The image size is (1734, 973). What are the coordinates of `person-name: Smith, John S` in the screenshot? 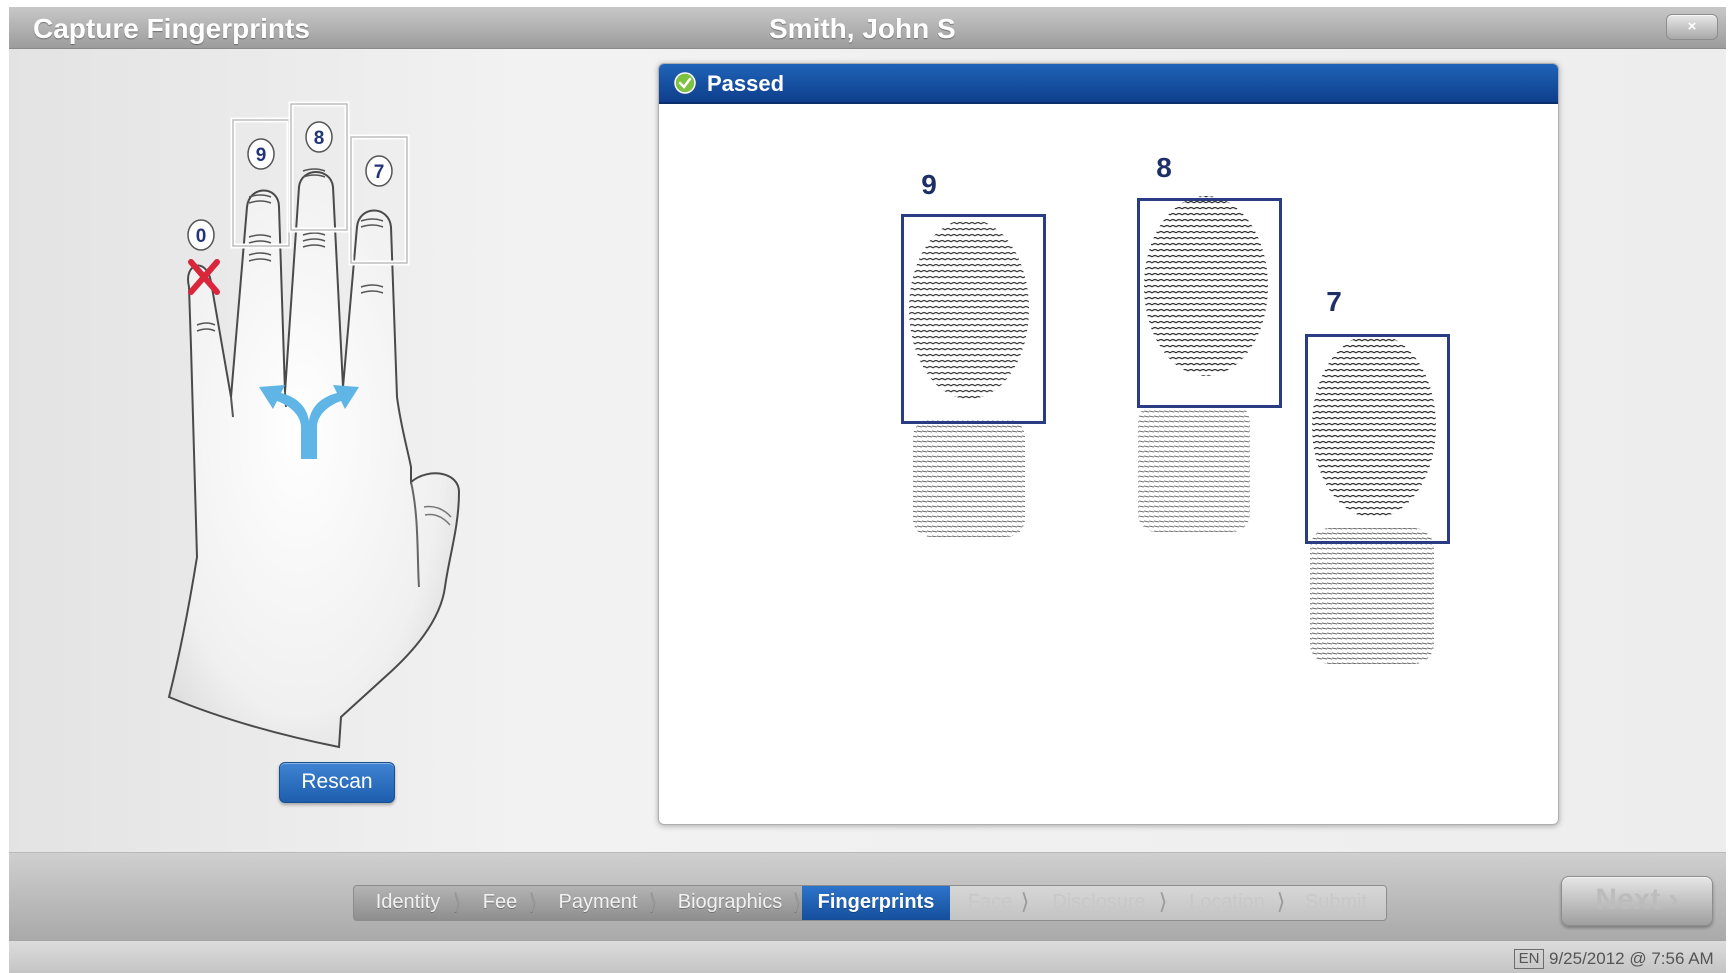 It's located at (862, 28).